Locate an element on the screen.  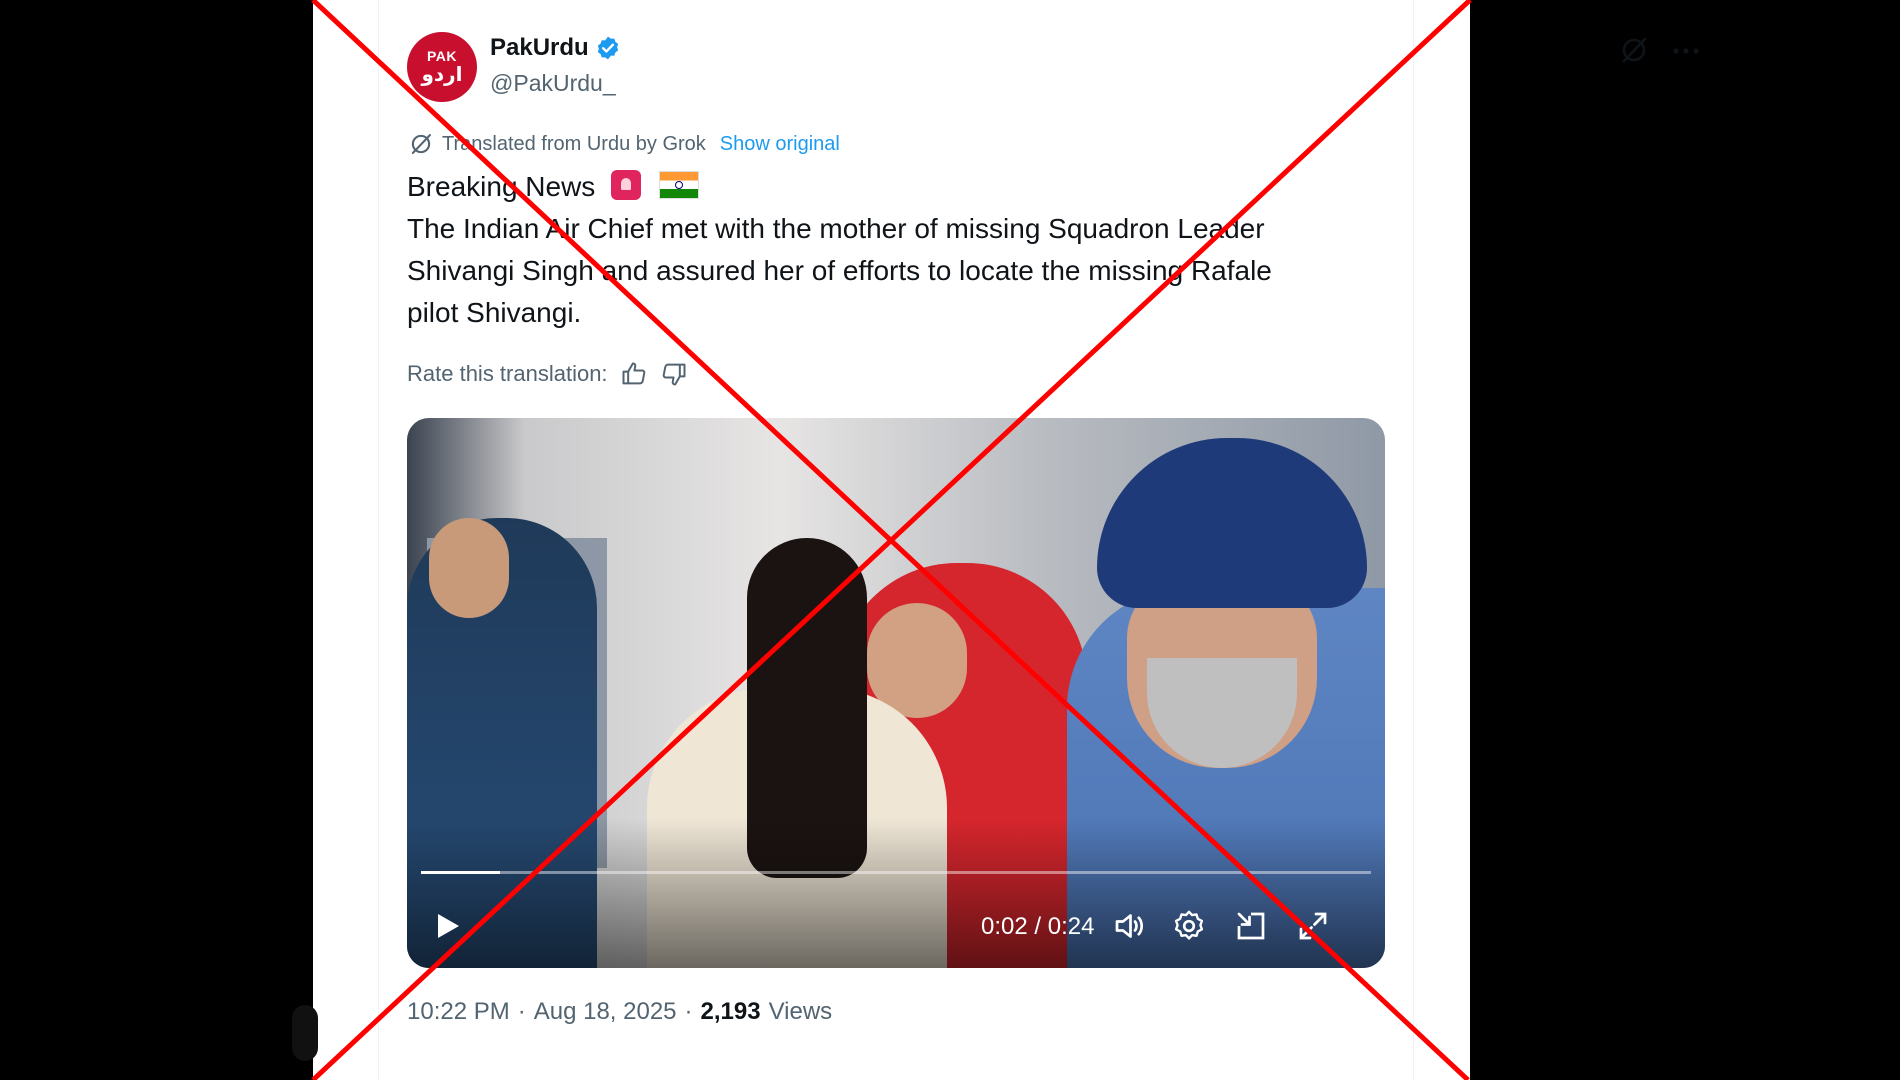
avatar: PAK اردو is located at coordinates (442, 67).